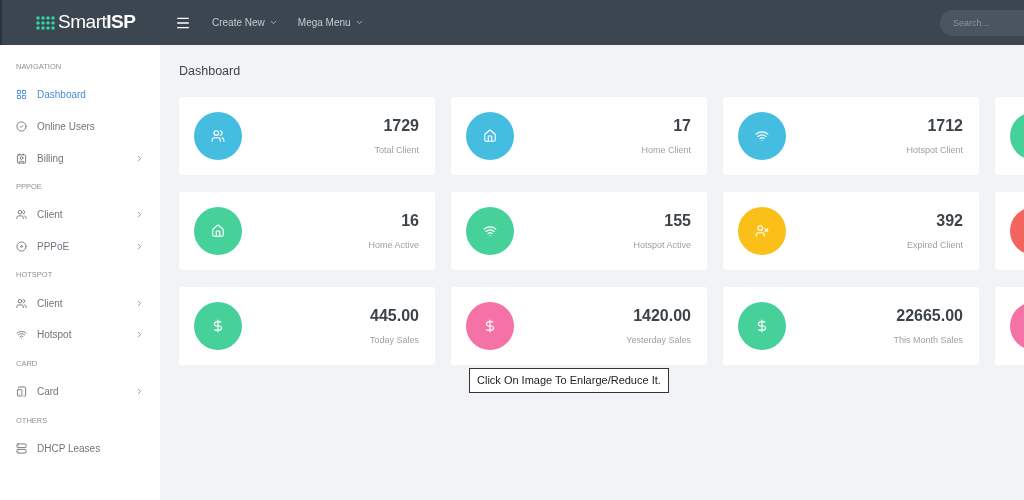 The height and width of the screenshot is (500, 1024). Describe the element at coordinates (393, 245) in the screenshot. I see `stat-label: Home Active` at that location.